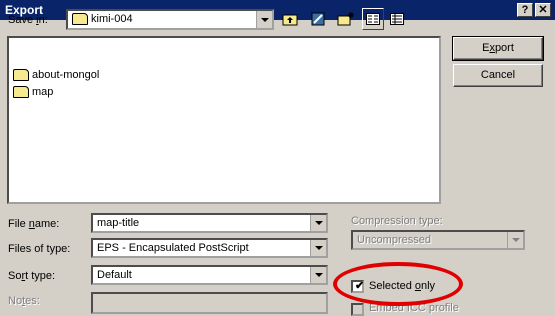  What do you see at coordinates (525, 10) in the screenshot?
I see `help-button: ?` at bounding box center [525, 10].